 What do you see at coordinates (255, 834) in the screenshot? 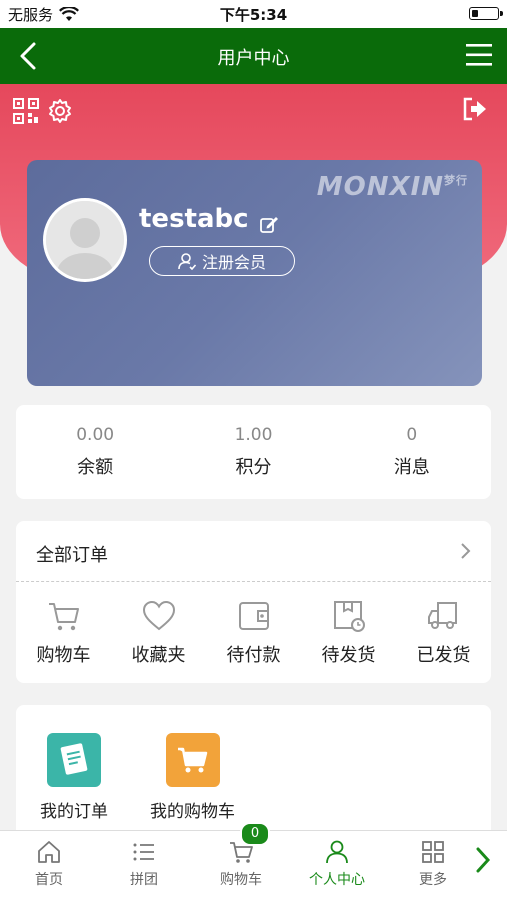
I see `cart-count-badge: 0` at bounding box center [255, 834].